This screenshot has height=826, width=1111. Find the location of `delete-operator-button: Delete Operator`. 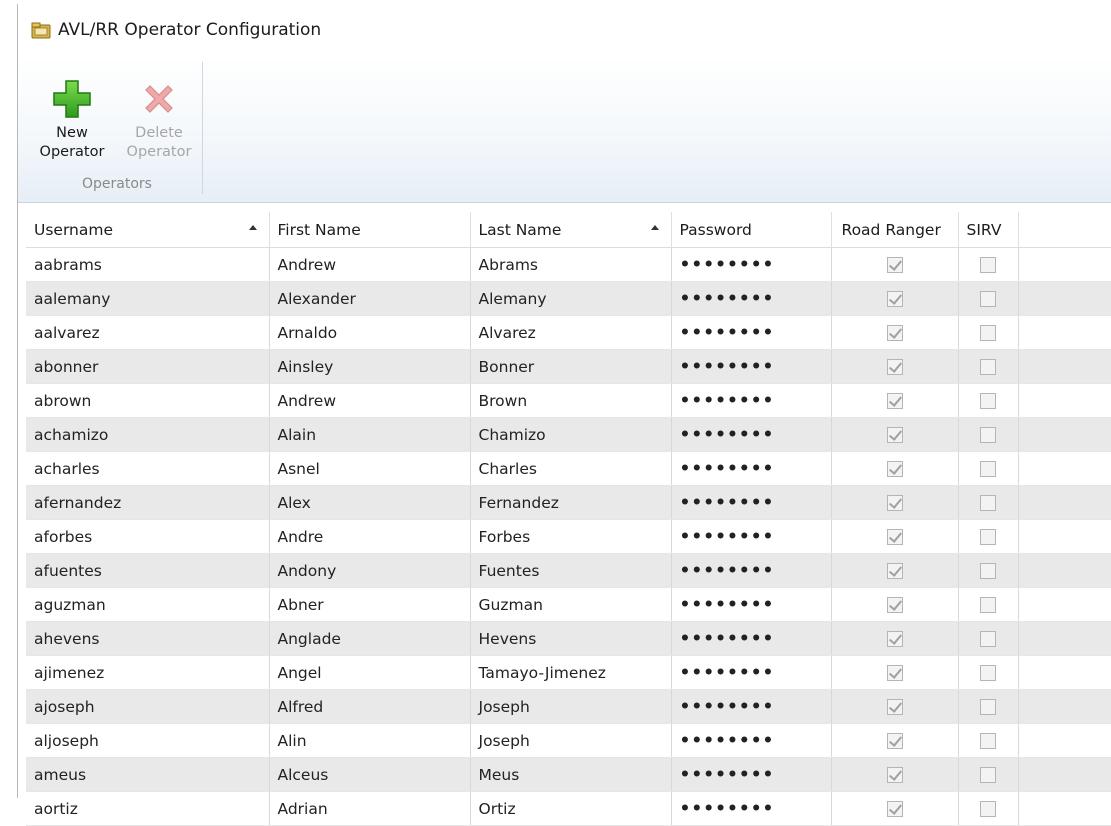

delete-operator-button: Delete Operator is located at coordinates (159, 120).